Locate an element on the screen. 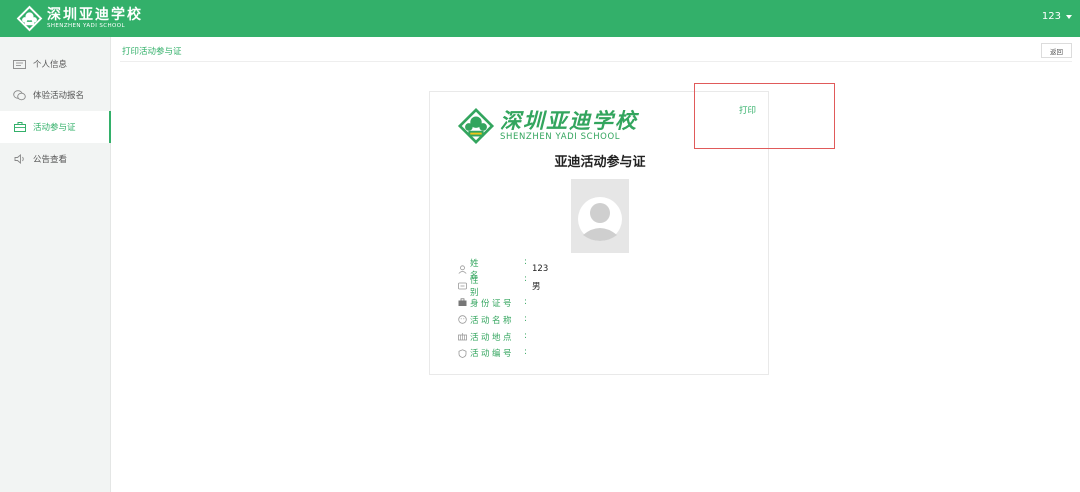  id-card-icon is located at coordinates (19, 64).